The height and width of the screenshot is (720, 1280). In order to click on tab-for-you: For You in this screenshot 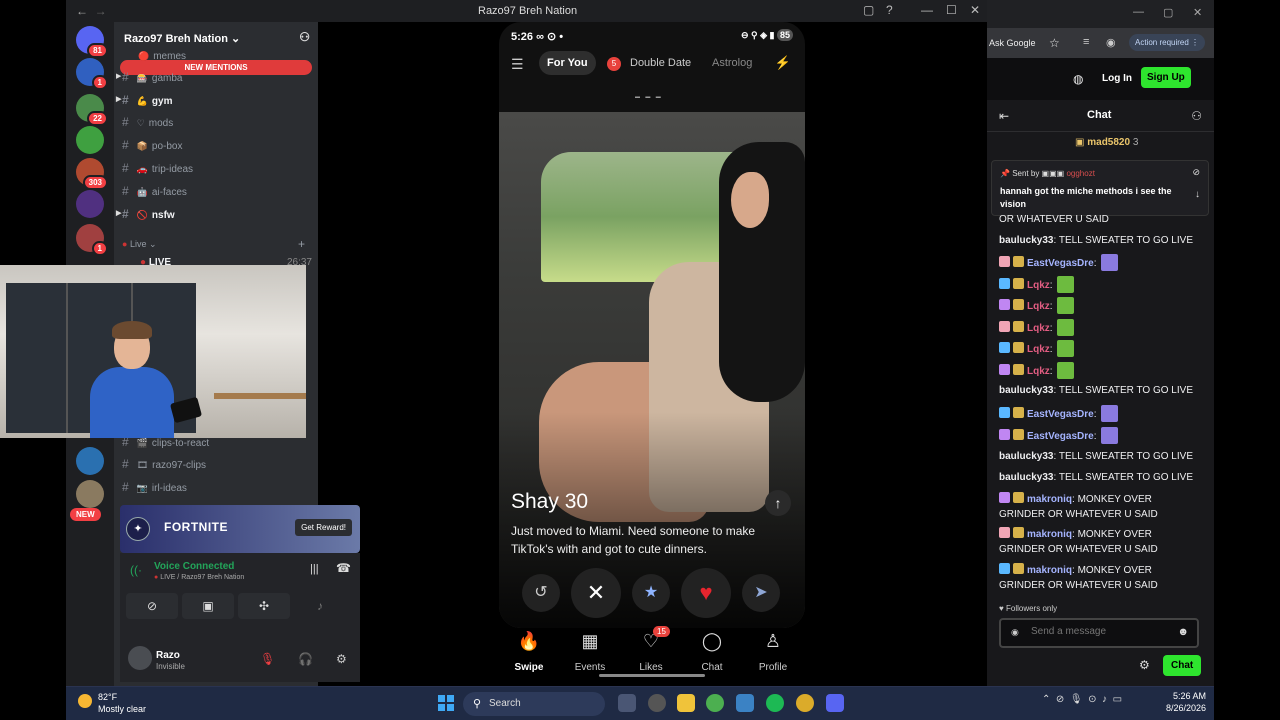, I will do `click(567, 63)`.